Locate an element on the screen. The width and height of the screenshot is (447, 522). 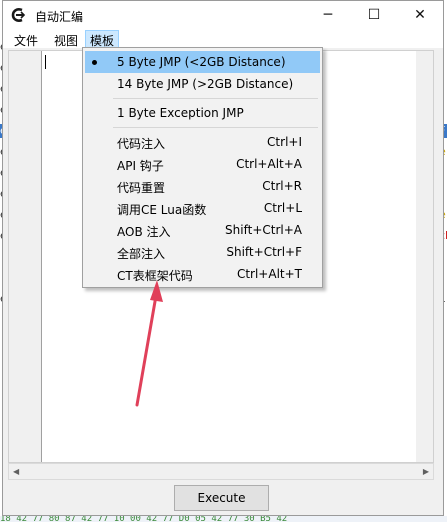
menu-item-shortcut: Shift+Ctrl+A is located at coordinates (263, 230).